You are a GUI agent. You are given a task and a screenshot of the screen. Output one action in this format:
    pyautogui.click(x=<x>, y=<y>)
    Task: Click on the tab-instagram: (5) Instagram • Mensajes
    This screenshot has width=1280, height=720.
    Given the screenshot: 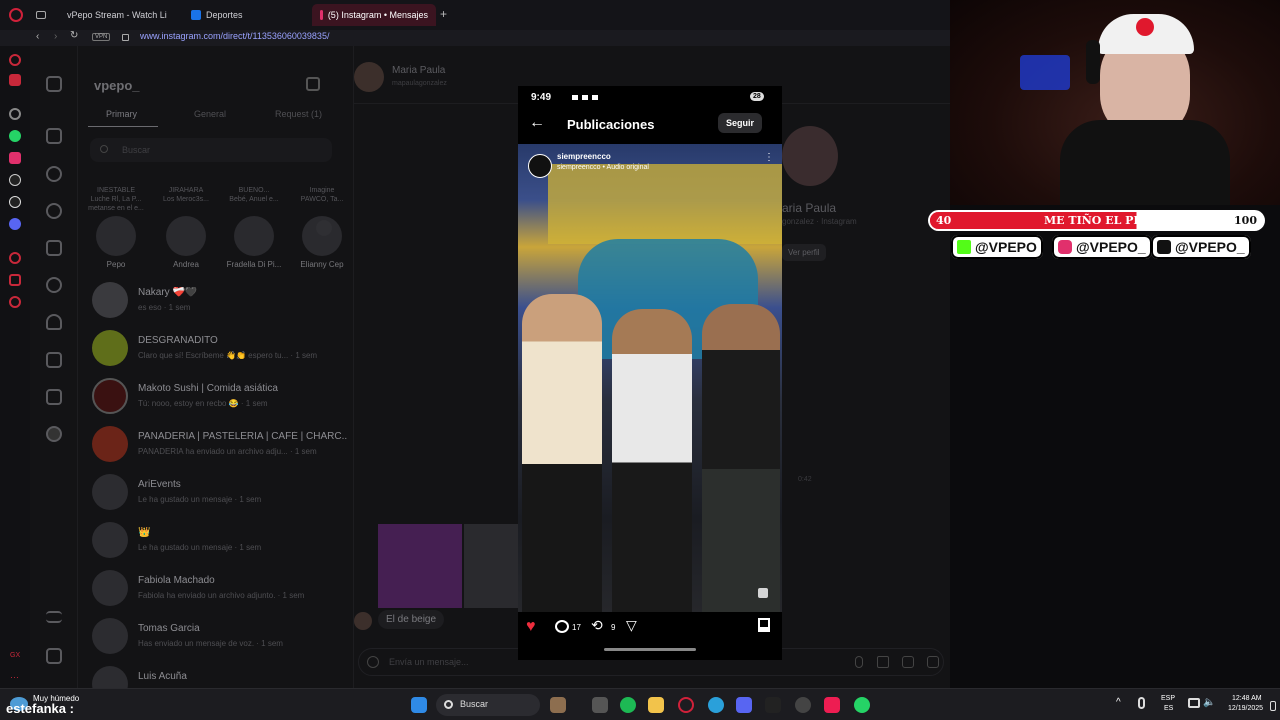 What is the action you would take?
    pyautogui.click(x=374, y=15)
    